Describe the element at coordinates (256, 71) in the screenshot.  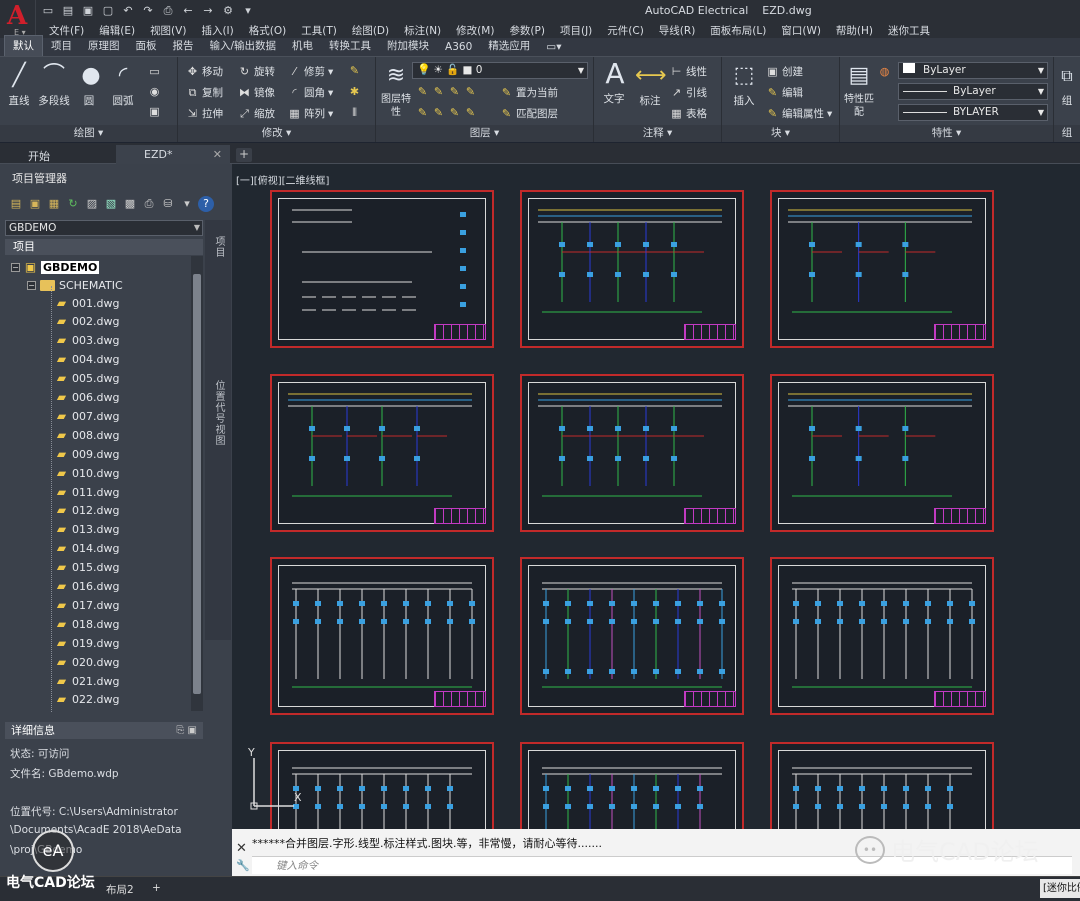
I see `rotate-button: ↻ 旋转` at that location.